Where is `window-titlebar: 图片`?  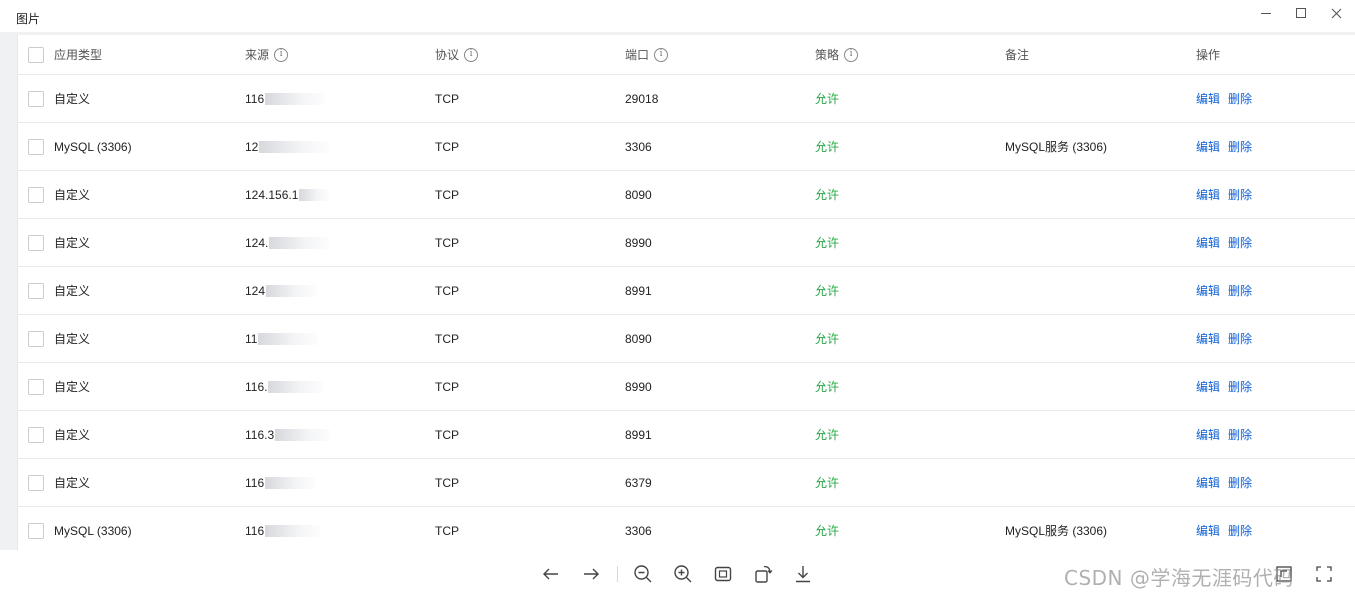
window-titlebar: 图片 is located at coordinates (677, 16).